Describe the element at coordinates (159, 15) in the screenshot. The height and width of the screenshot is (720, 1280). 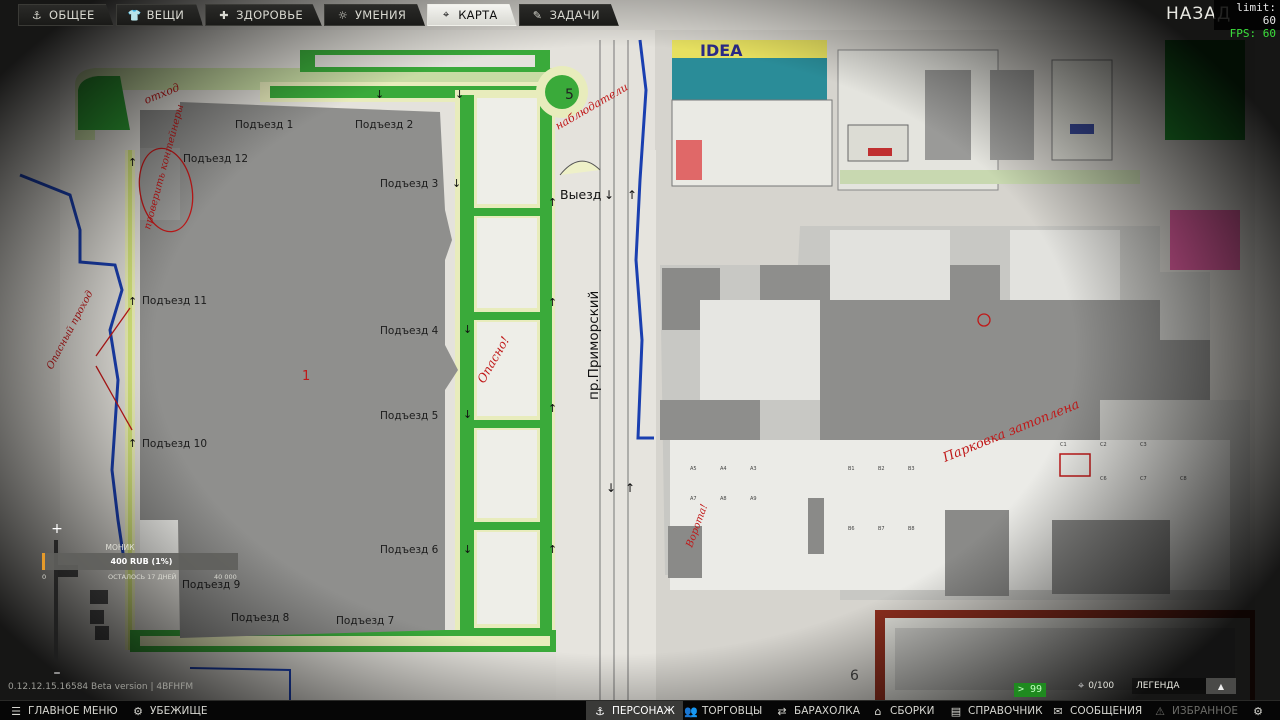
I see `tab-gear: 👕 ВЕЩИ` at that location.